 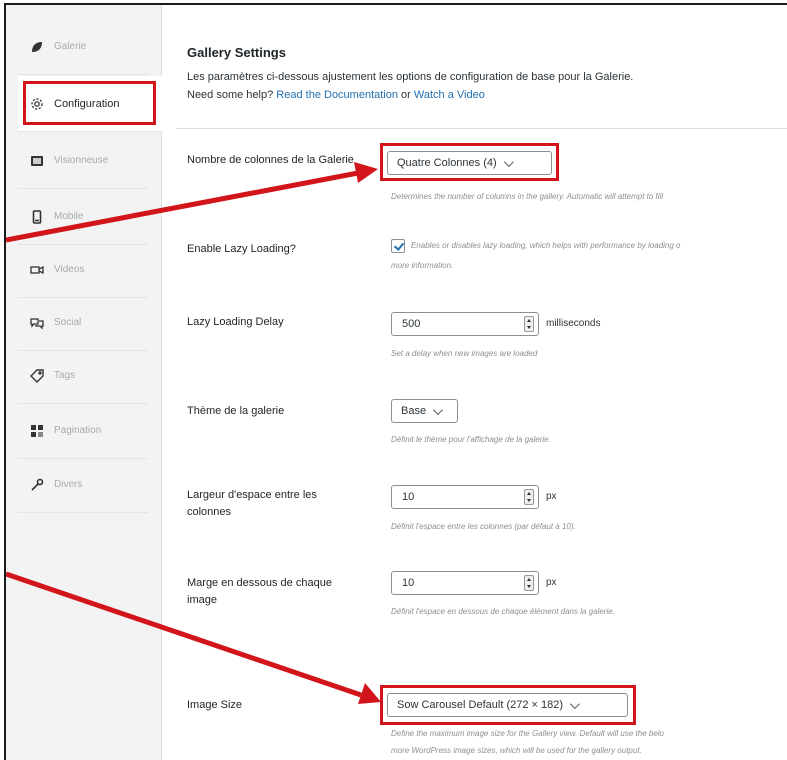 I want to click on arrow-line-image-size, so click(x=184, y=634).